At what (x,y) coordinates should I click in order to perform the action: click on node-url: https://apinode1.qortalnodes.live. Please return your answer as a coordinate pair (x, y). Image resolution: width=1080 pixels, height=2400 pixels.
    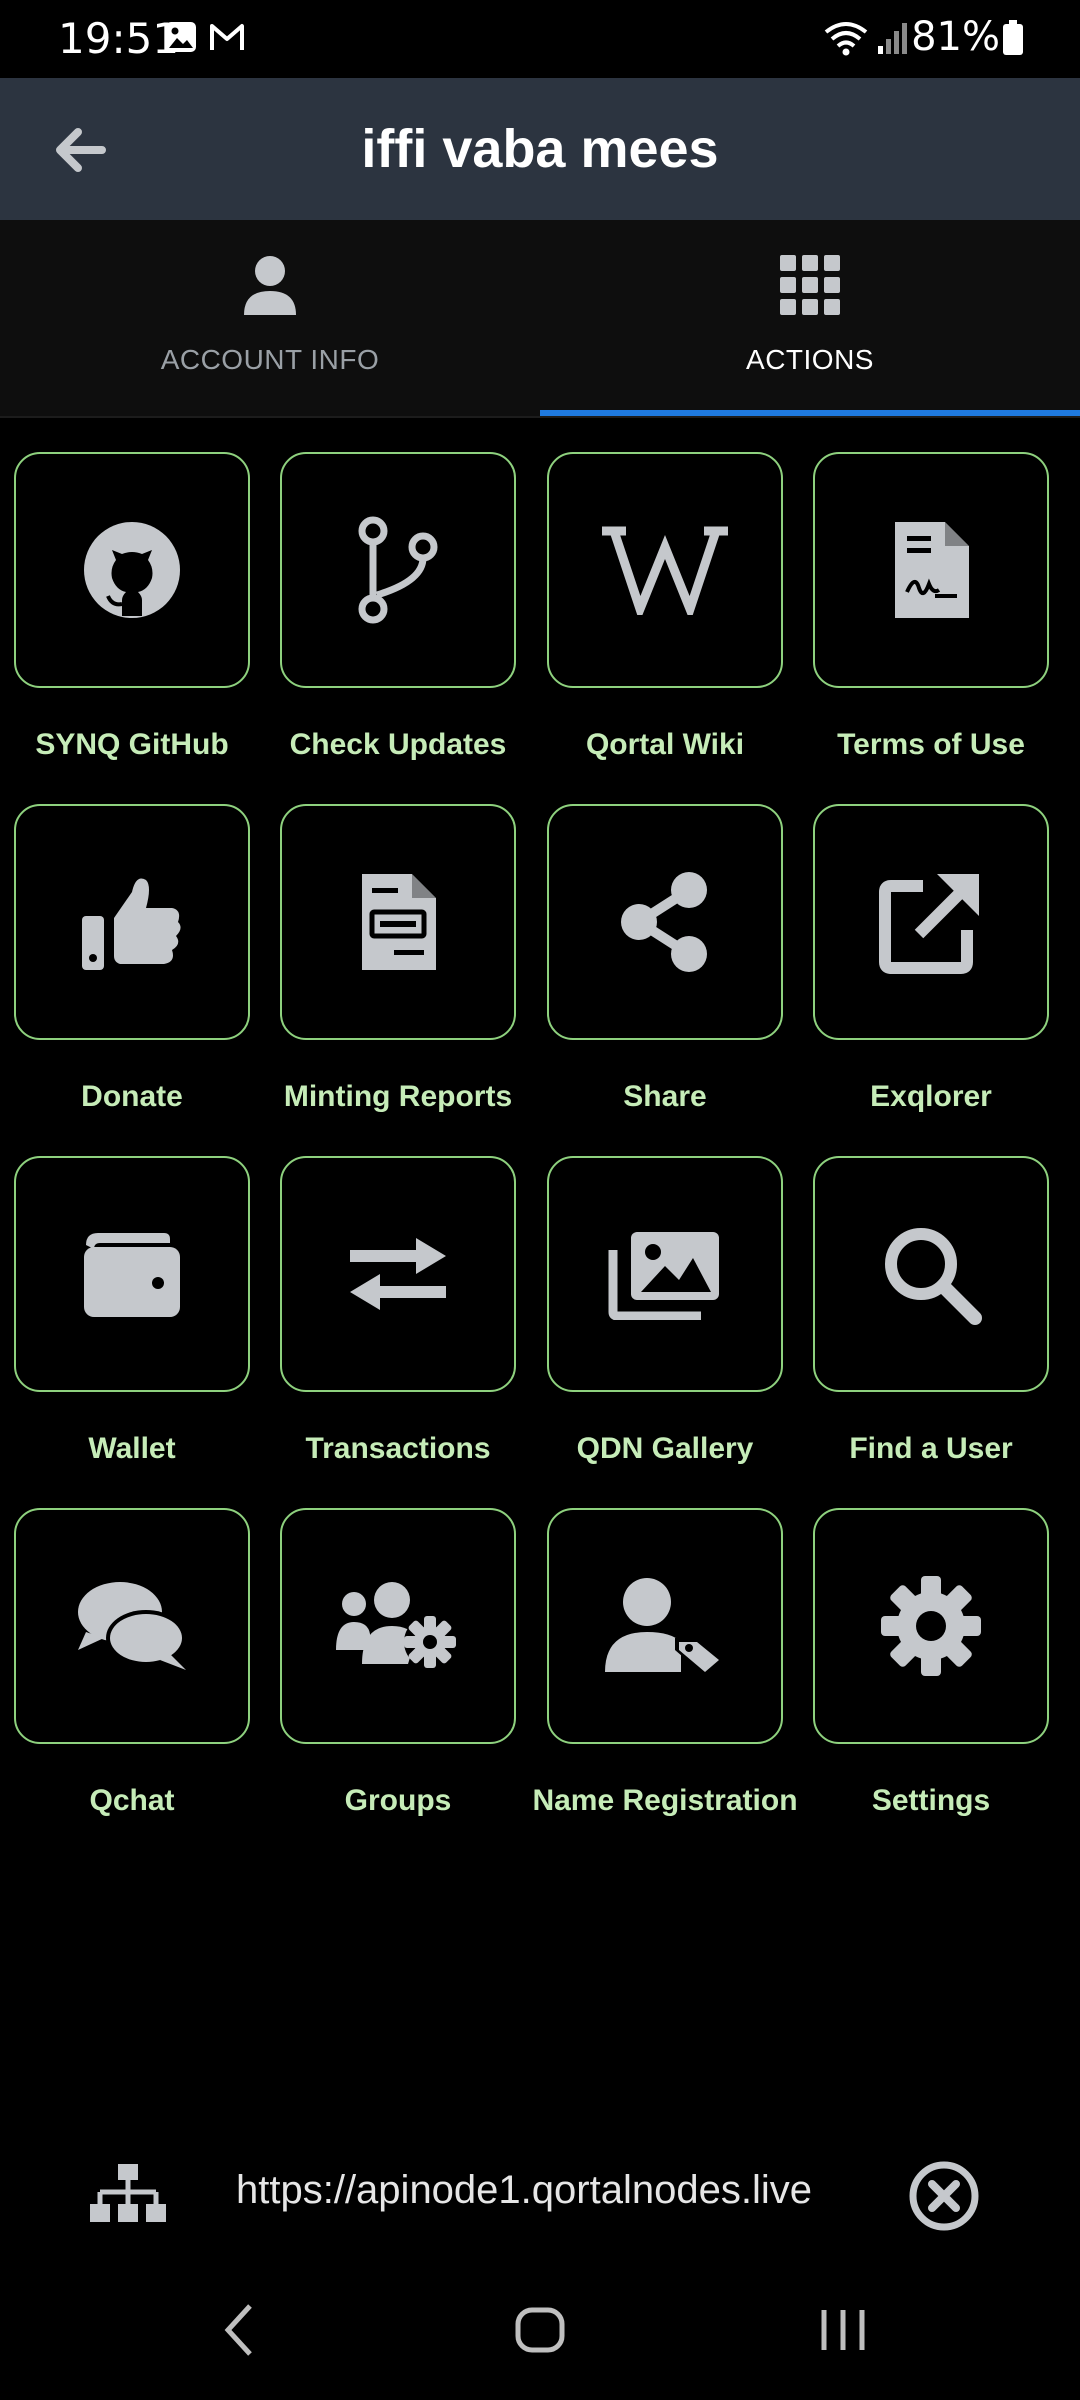
    Looking at the image, I should click on (524, 2190).